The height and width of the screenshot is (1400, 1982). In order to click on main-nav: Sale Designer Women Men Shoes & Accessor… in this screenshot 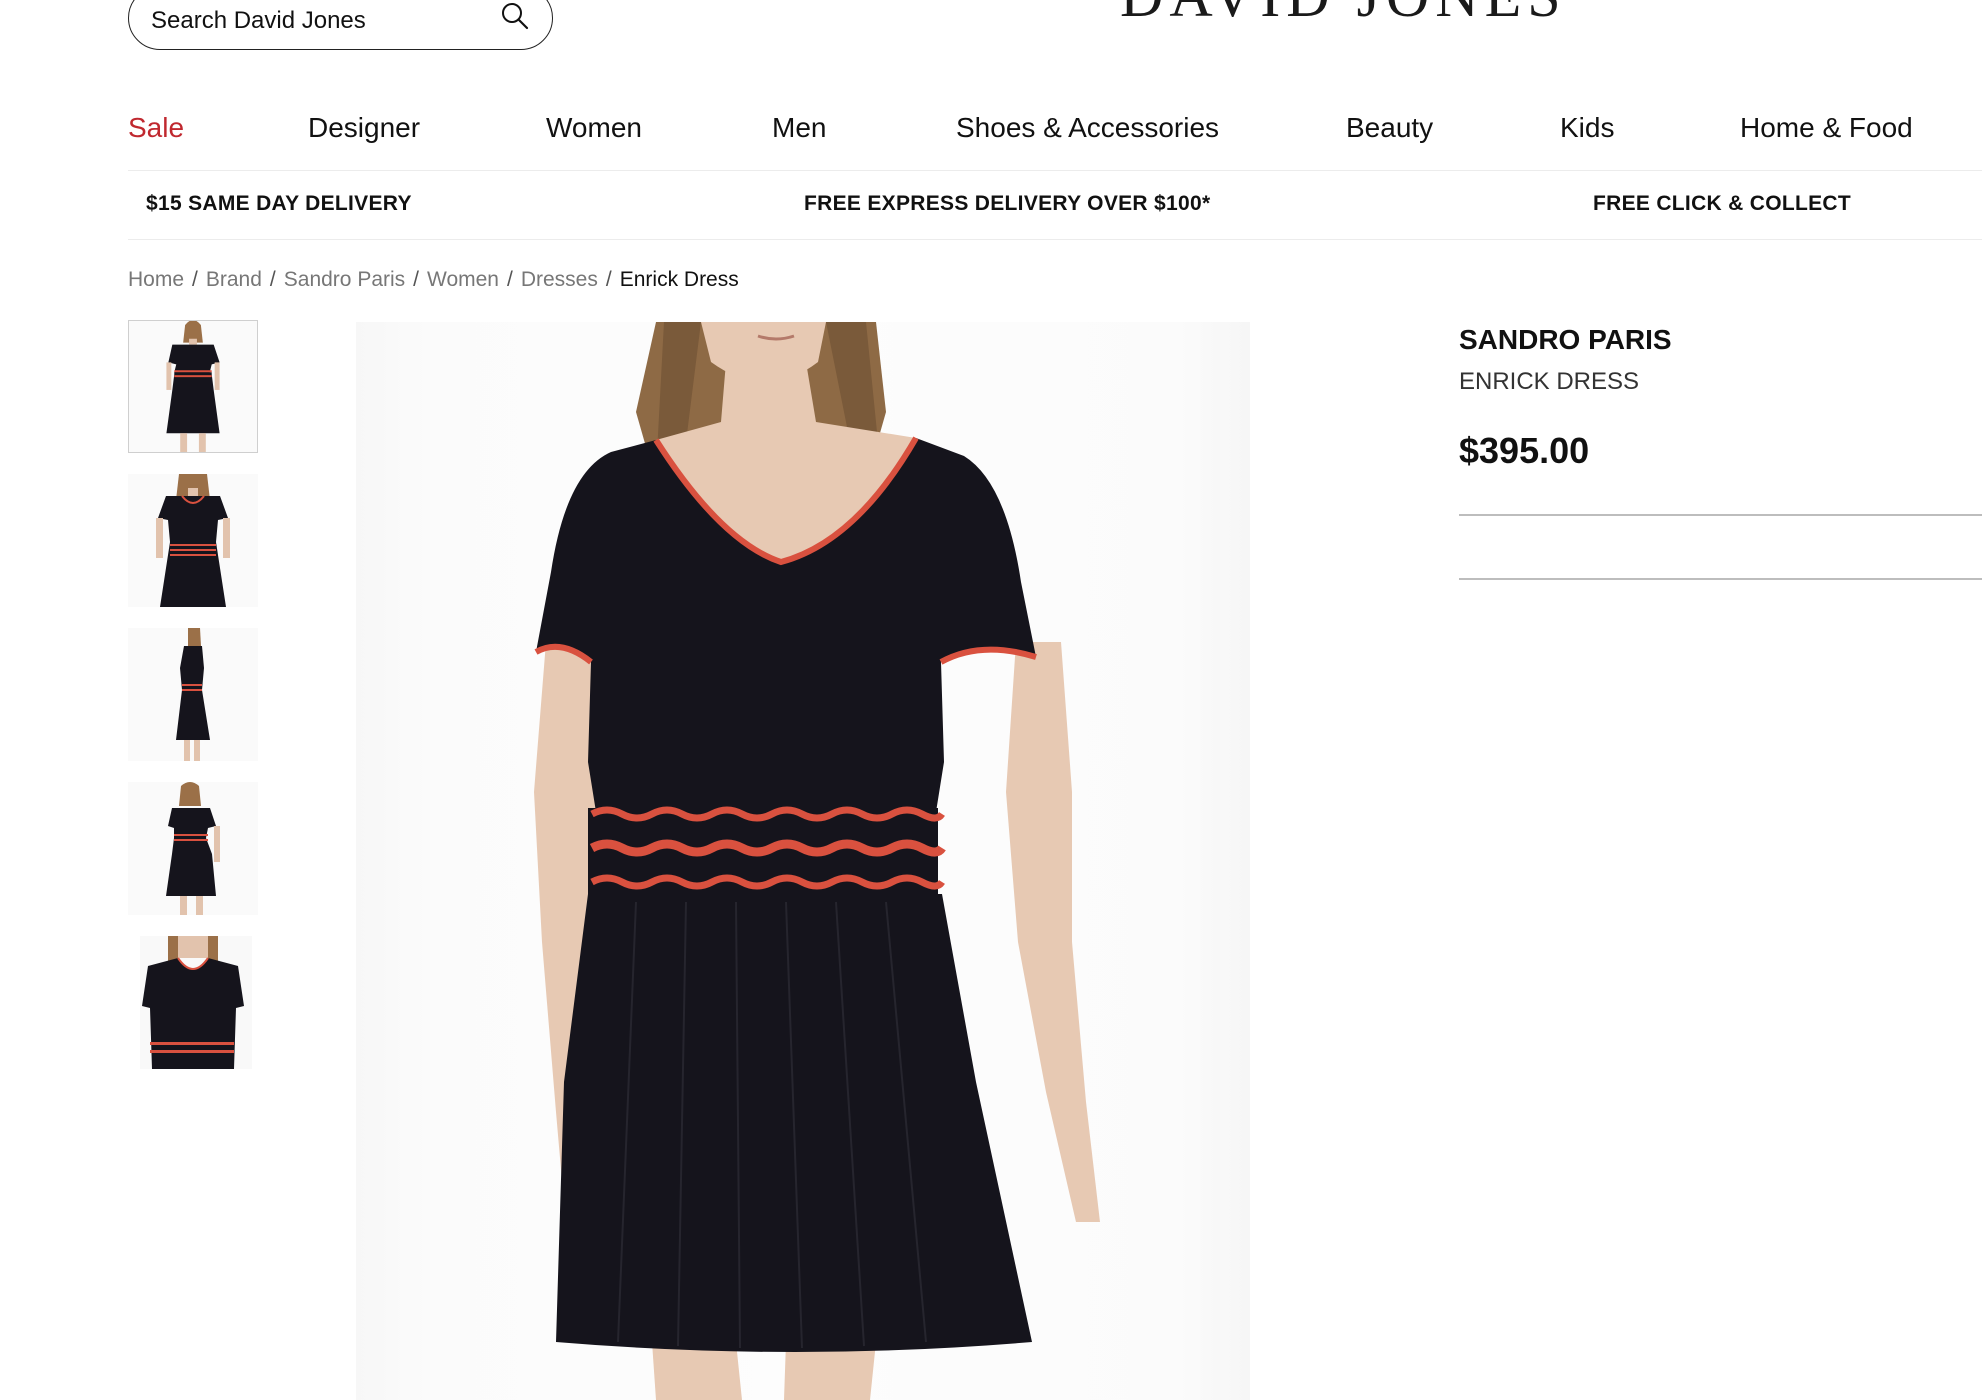, I will do `click(991, 132)`.